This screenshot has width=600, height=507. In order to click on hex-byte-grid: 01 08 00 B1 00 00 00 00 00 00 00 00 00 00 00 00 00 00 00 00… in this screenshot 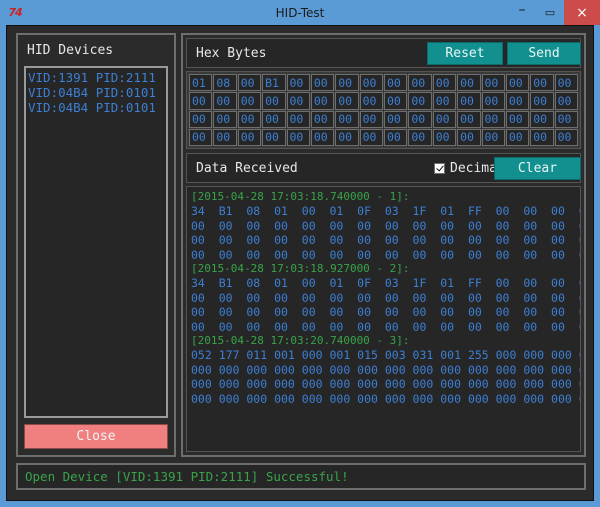, I will do `click(383, 110)`.